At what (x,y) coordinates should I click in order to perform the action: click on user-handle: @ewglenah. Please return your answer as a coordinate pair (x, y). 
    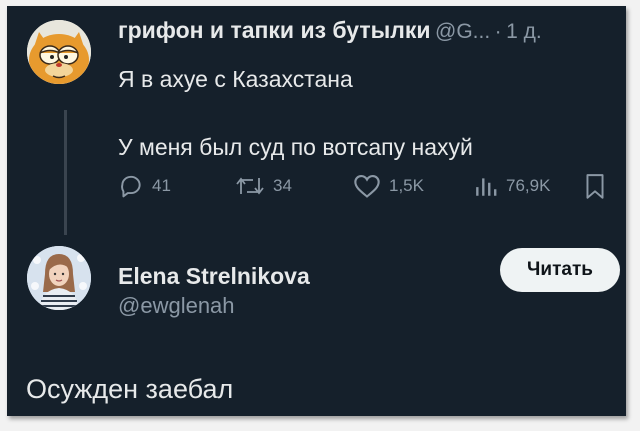
    Looking at the image, I should click on (176, 306).